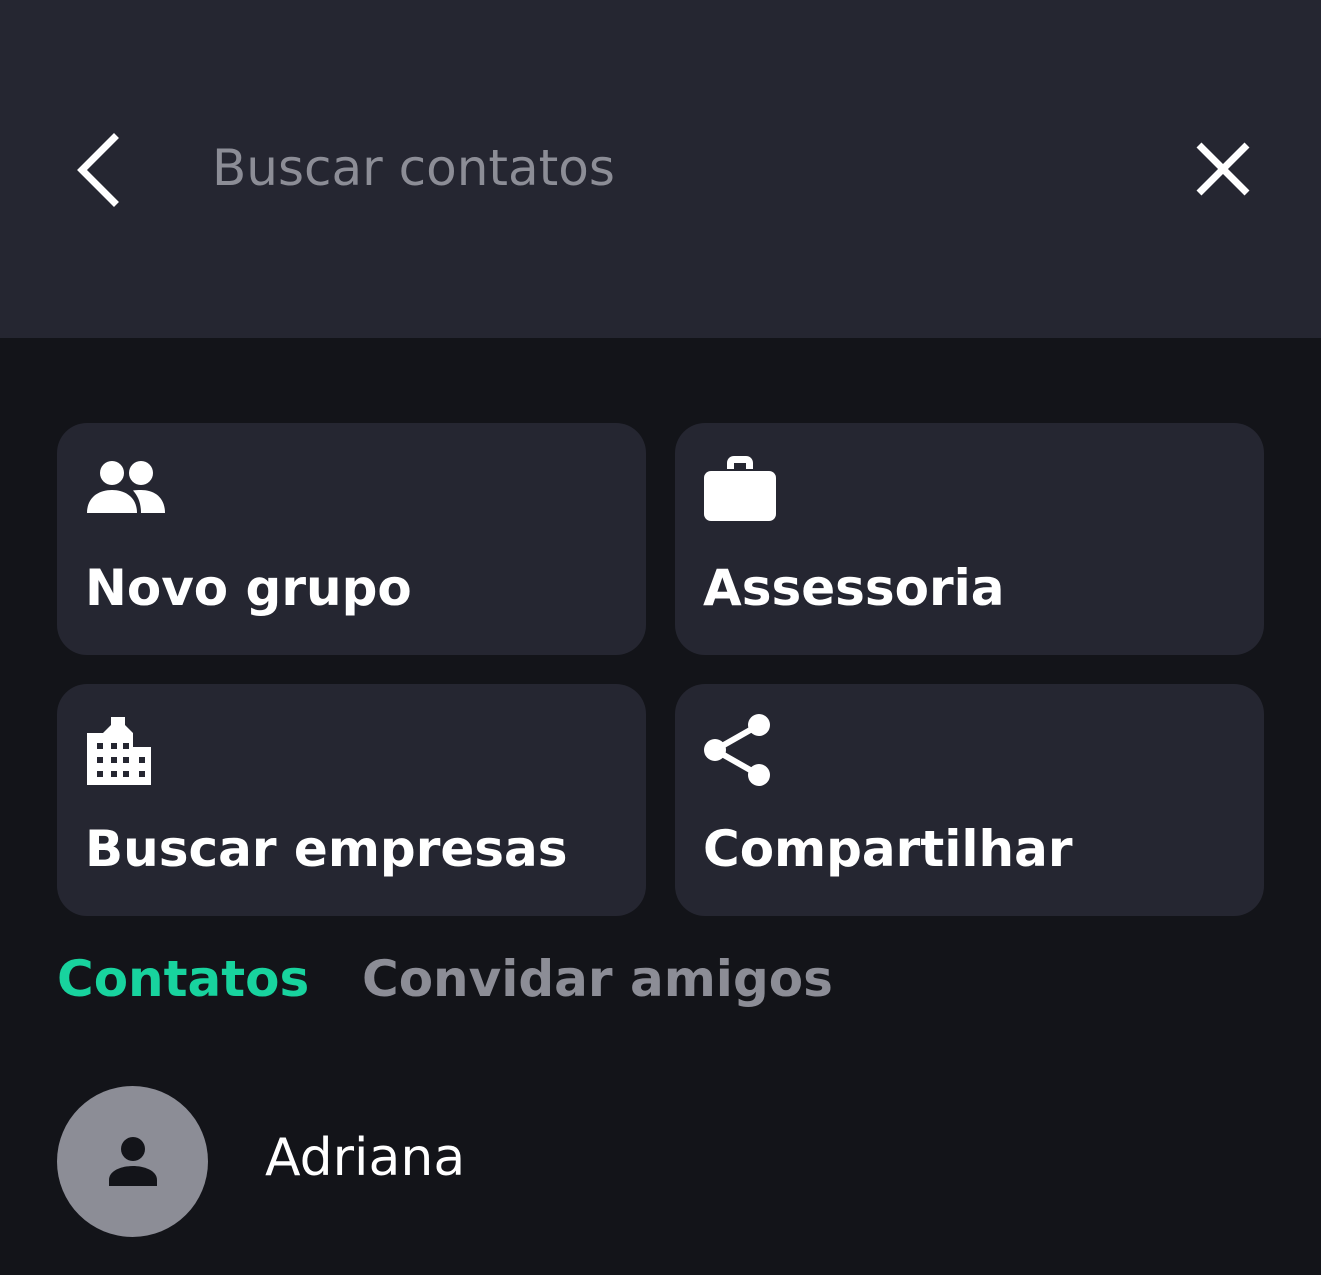  Describe the element at coordinates (888, 849) in the screenshot. I see `compartilhar-label: Compartilhar` at that location.